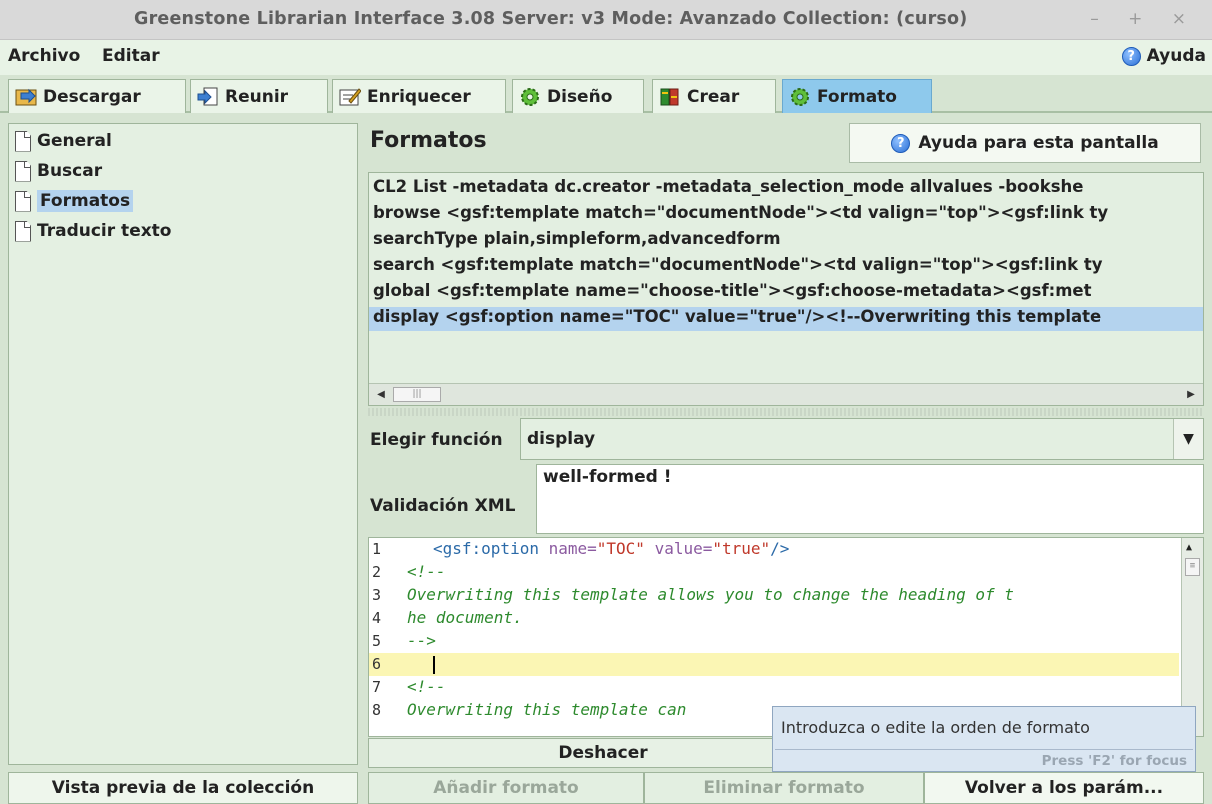 The height and width of the screenshot is (804, 1212). What do you see at coordinates (377, 710) in the screenshot?
I see `line-number: 8` at bounding box center [377, 710].